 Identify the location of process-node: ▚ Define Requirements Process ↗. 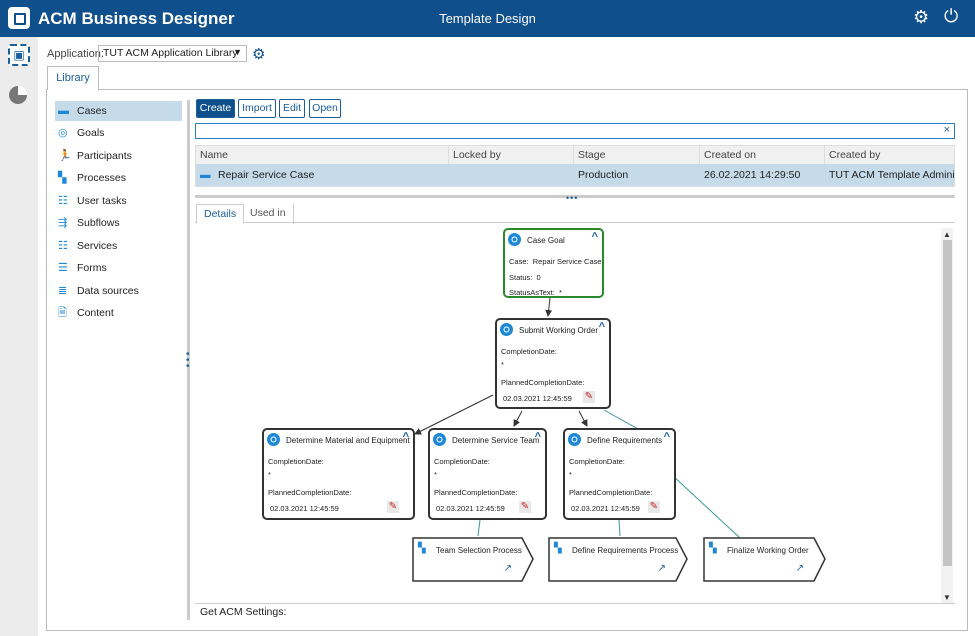
(618, 559).